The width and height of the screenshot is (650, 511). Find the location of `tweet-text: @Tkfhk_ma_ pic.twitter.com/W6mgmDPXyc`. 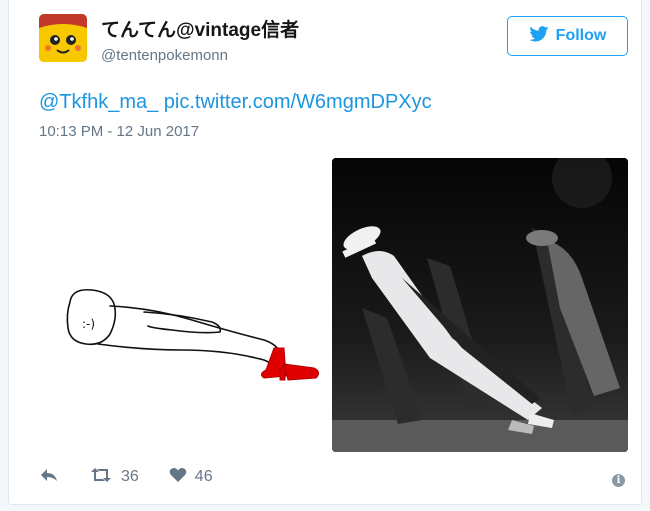

tweet-text: @Tkfhk_ma_ pic.twitter.com/W6mgmDPXyc is located at coordinates (235, 102).